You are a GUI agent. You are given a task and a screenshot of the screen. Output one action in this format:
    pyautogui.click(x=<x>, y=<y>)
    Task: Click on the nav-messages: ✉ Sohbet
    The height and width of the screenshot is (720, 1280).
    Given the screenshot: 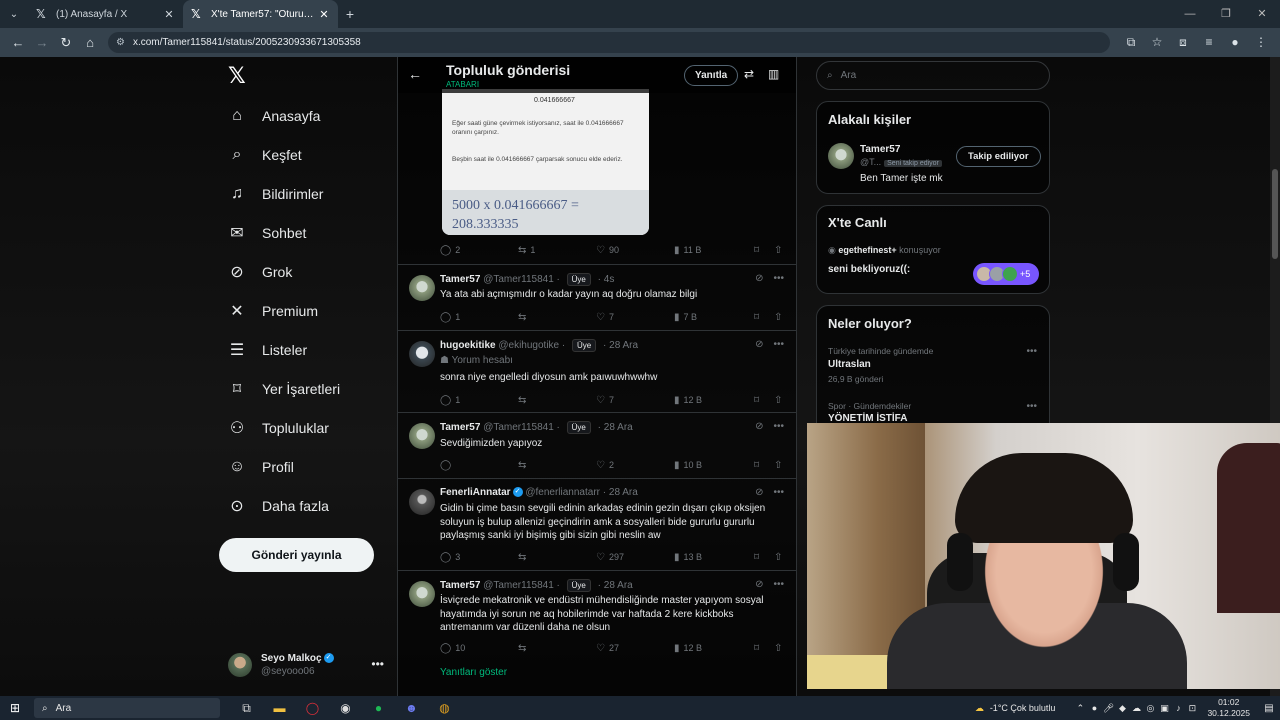 What is the action you would take?
    pyautogui.click(x=266, y=233)
    